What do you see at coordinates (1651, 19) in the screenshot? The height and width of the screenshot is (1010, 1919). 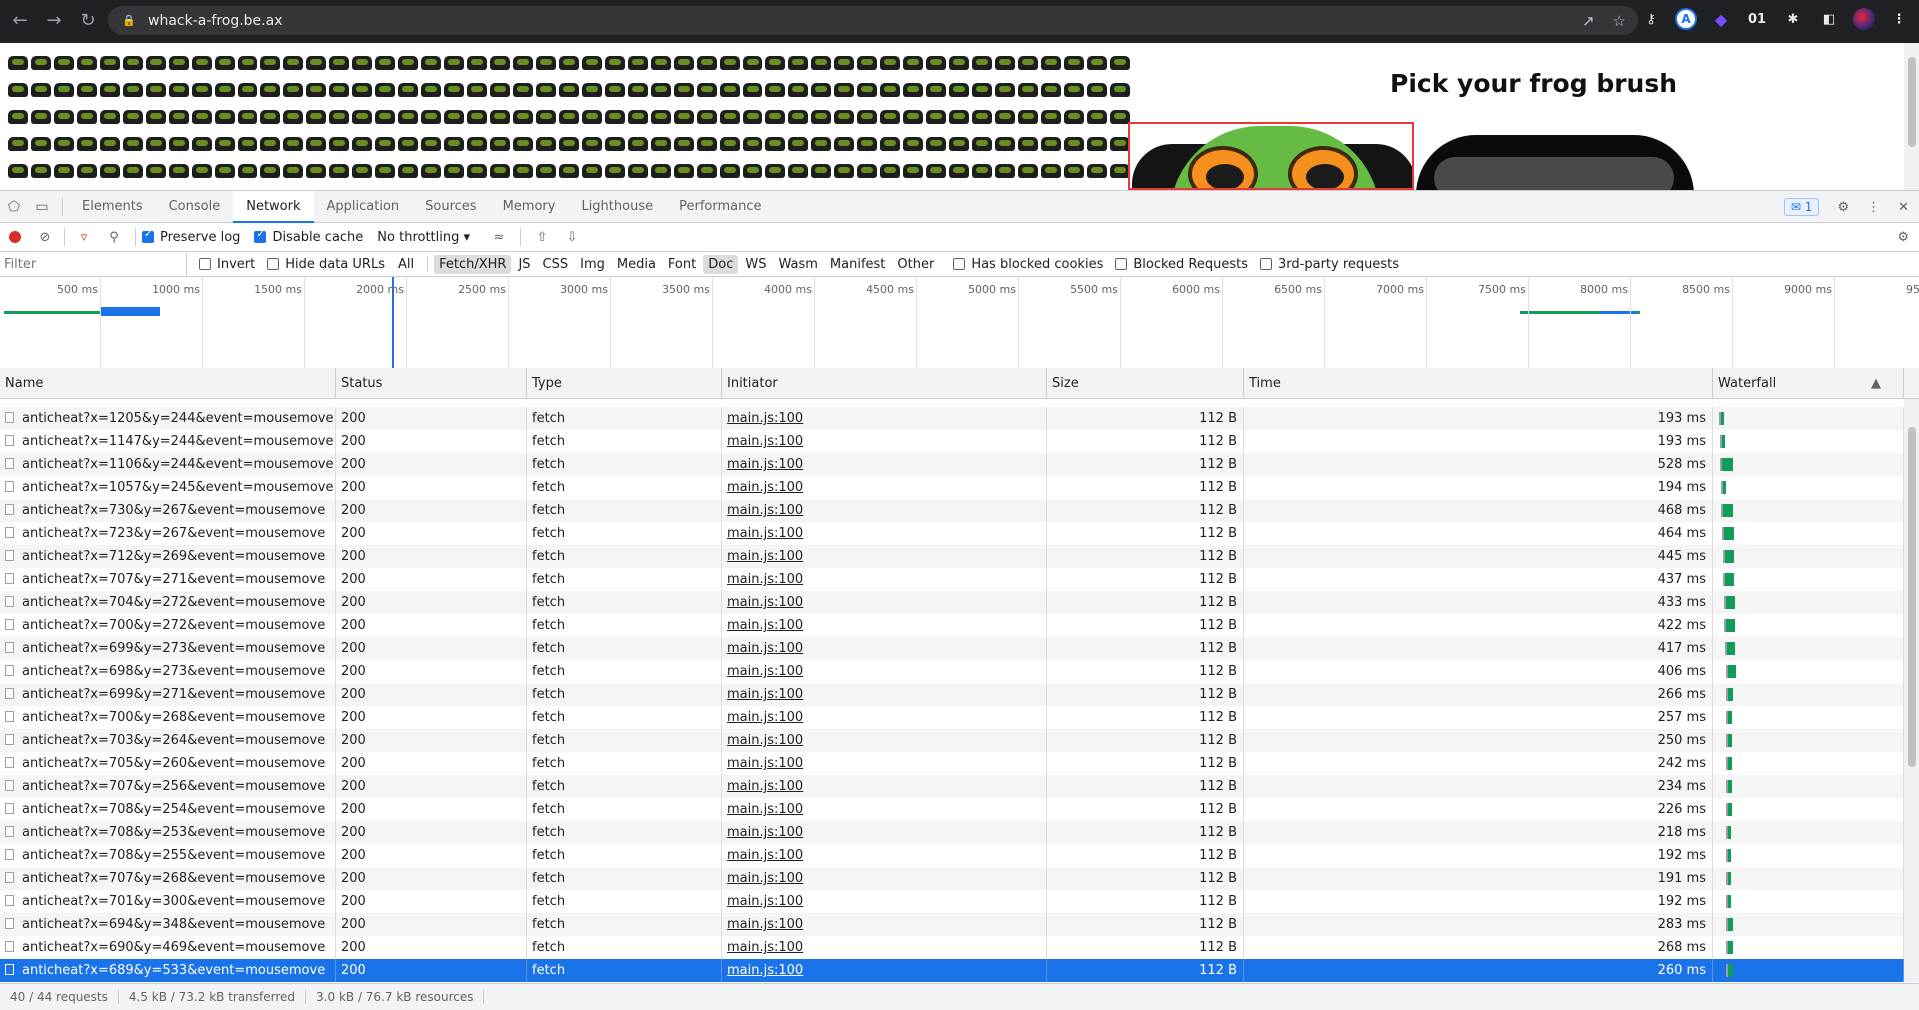 I see `extension-key-icon: ⚷` at bounding box center [1651, 19].